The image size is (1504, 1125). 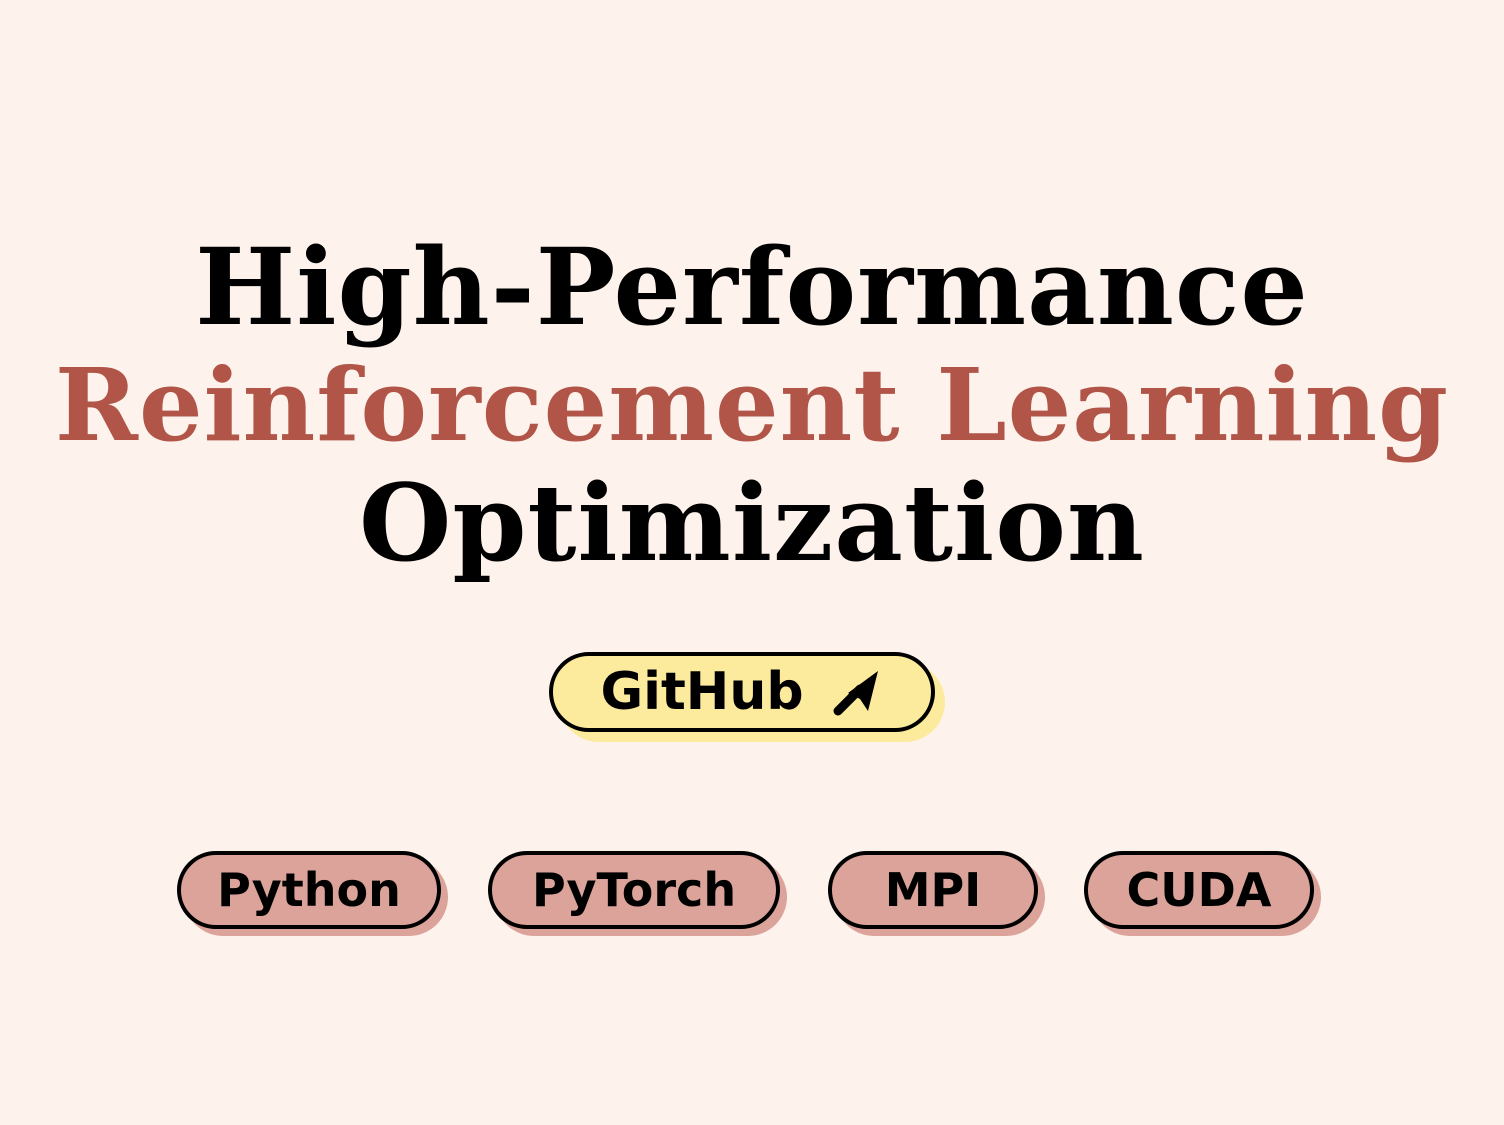 I want to click on title-line-reinforcement-learning: Reinforcement Learning, so click(x=752, y=405).